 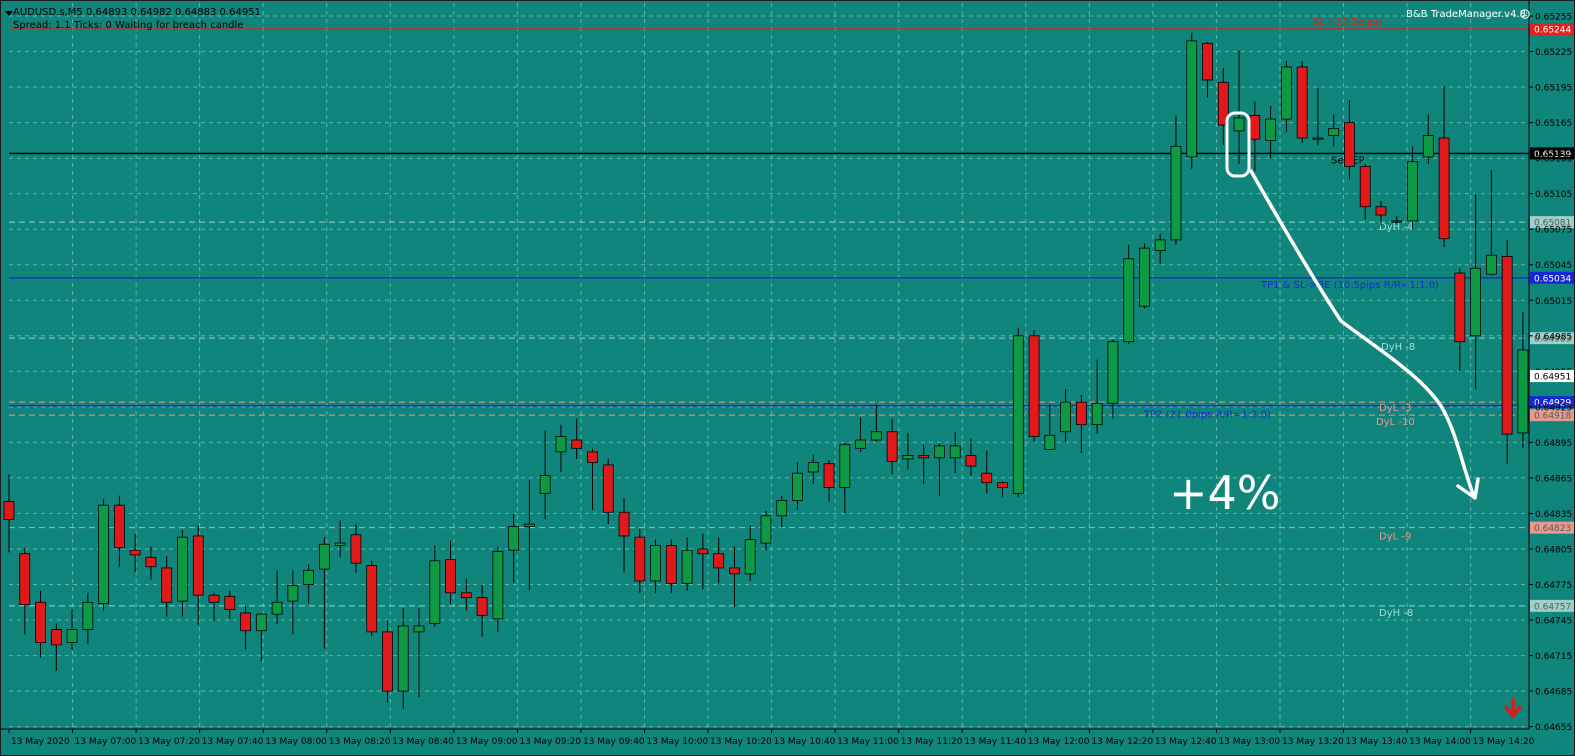 What do you see at coordinates (1553, 160) in the screenshot?
I see `price-label: 0.65135` at bounding box center [1553, 160].